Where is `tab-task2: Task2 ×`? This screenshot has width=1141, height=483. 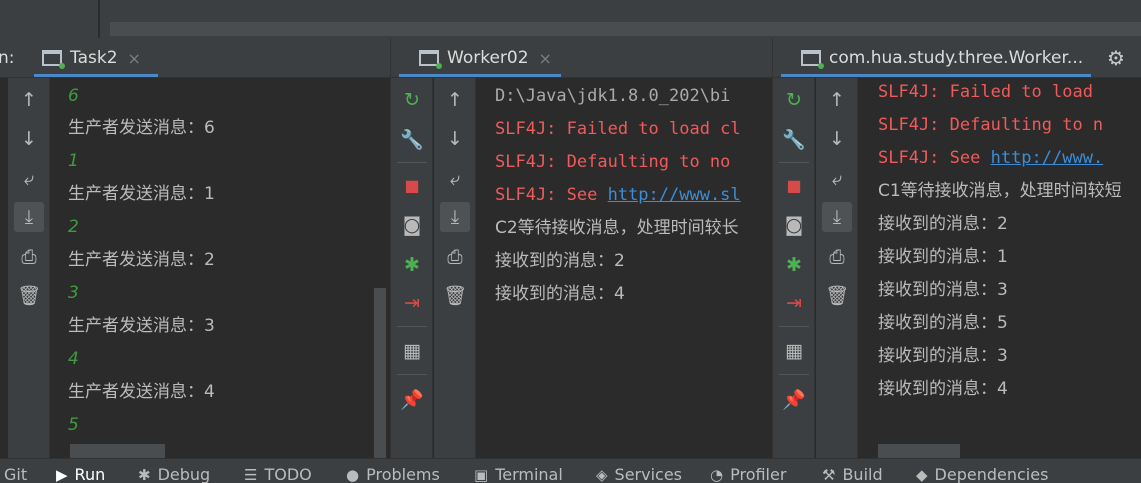 tab-task2: Task2 × is located at coordinates (91, 58).